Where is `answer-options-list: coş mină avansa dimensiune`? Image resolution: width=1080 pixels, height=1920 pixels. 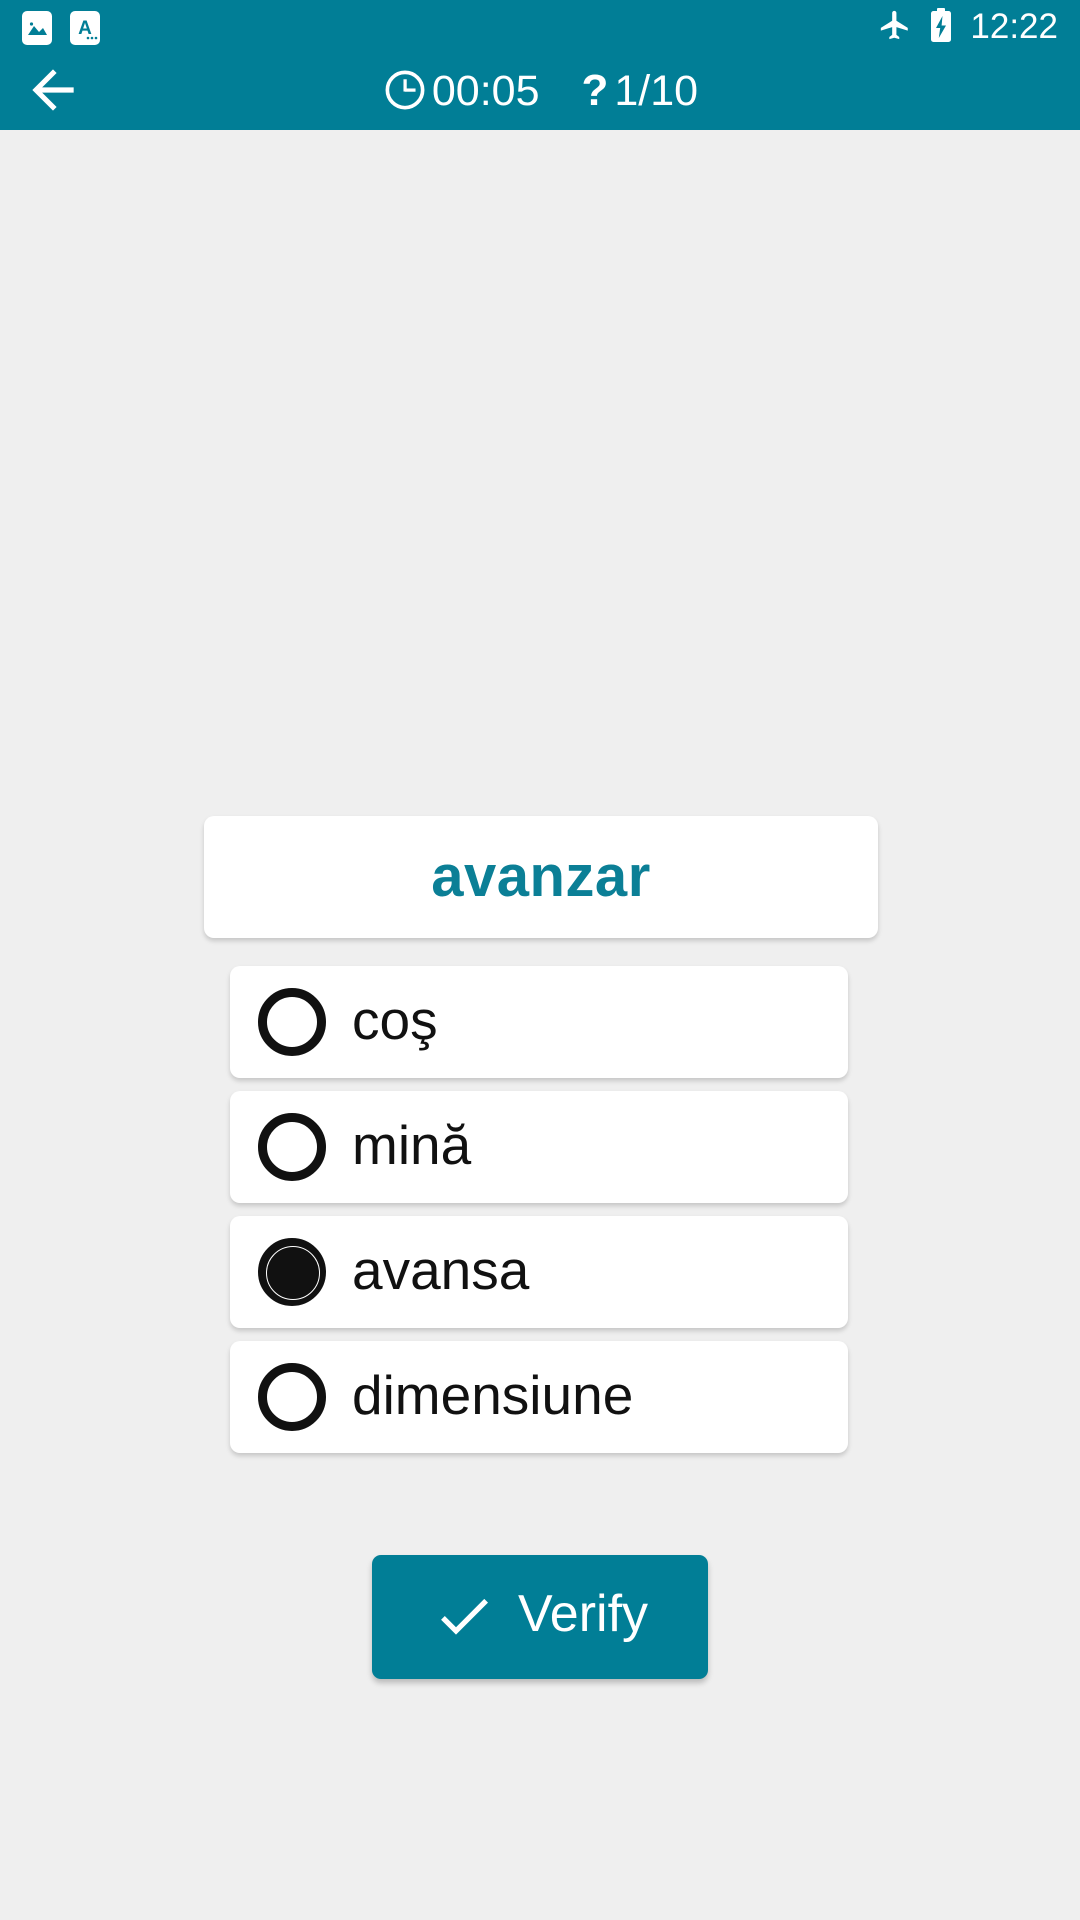 answer-options-list: coş mină avansa dimensiune is located at coordinates (539, 1216).